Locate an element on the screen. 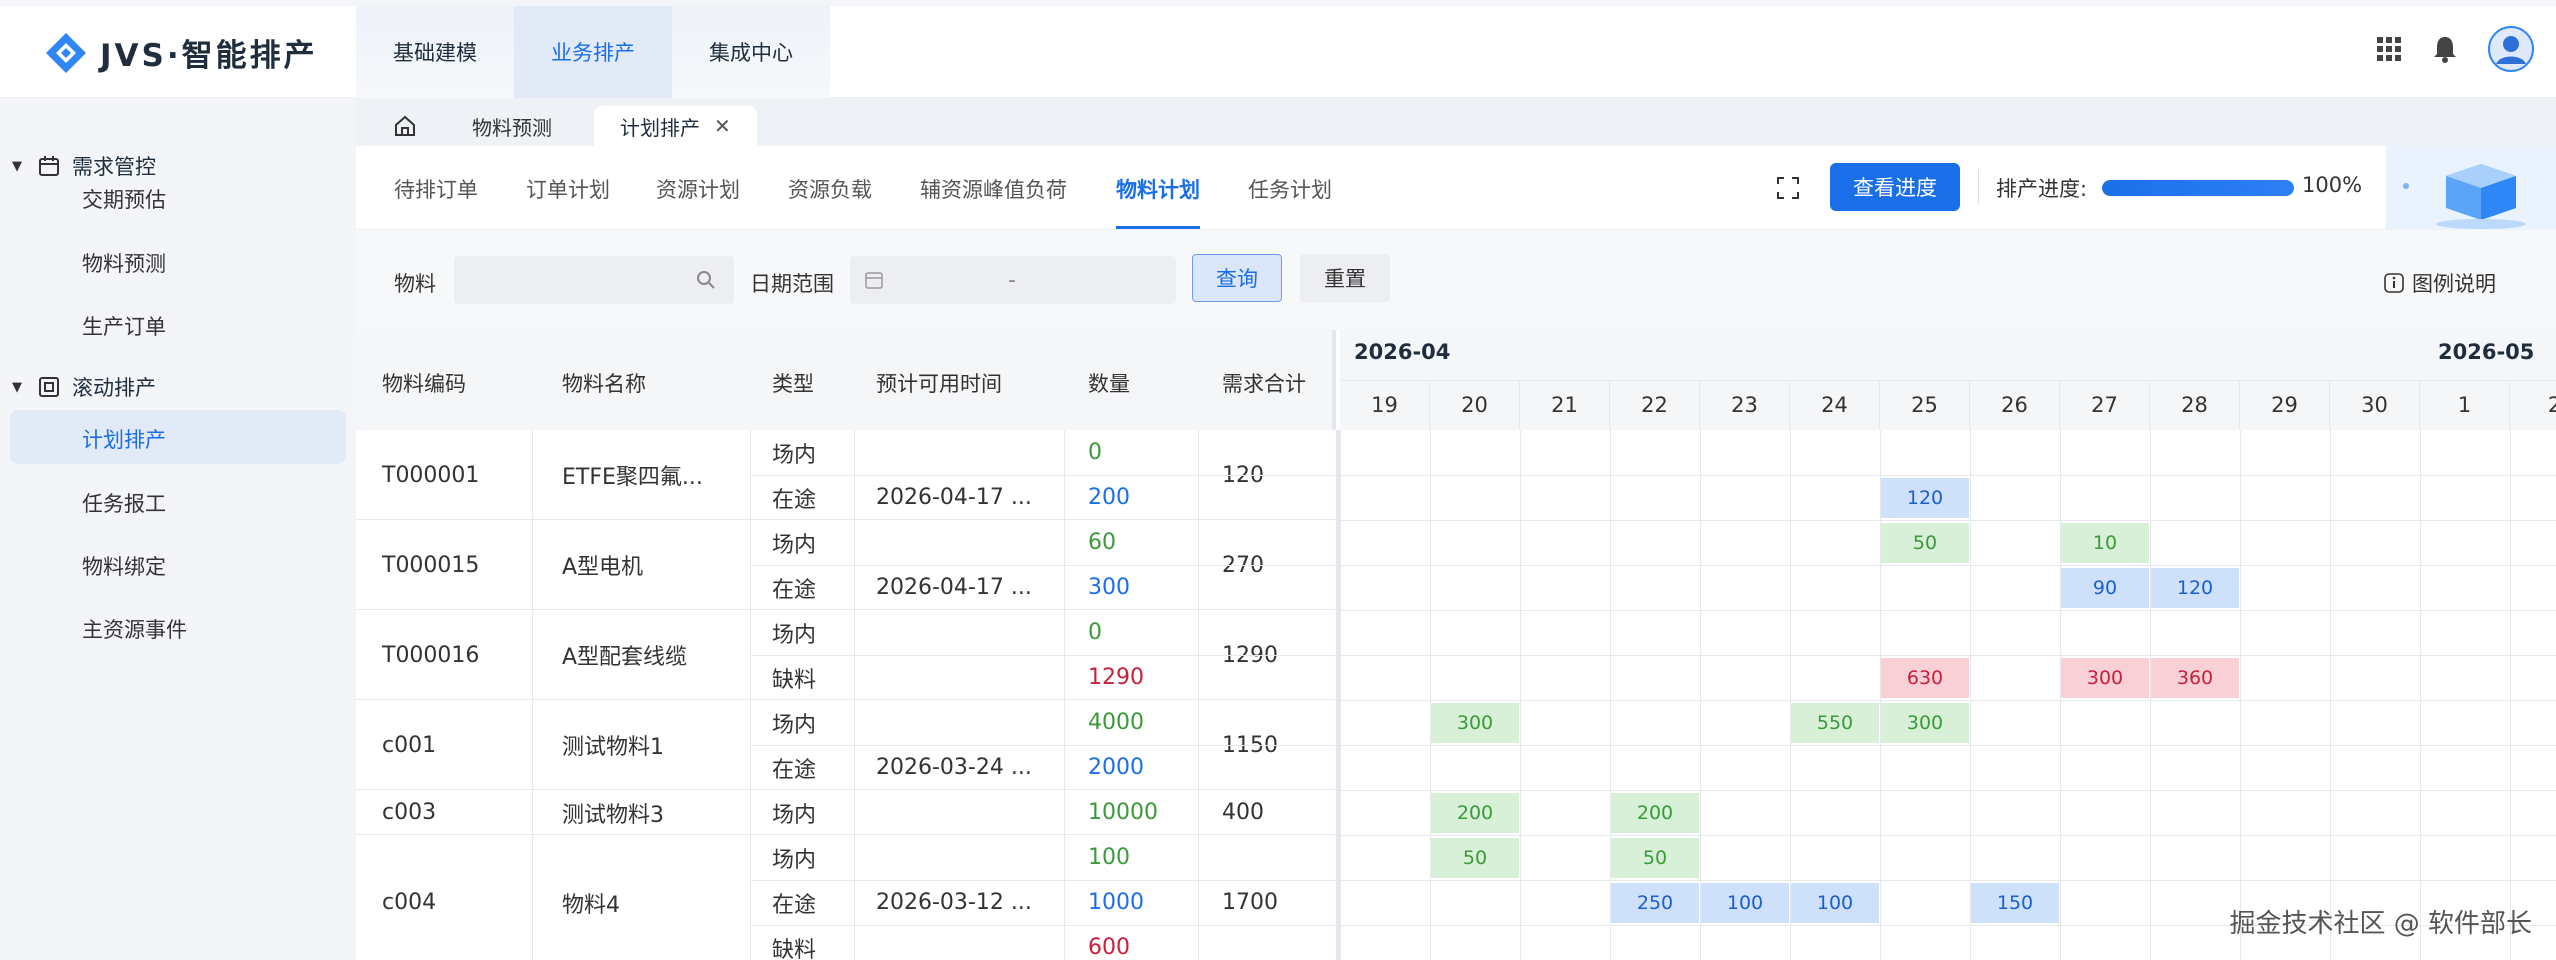  topnav-scheduling: 业务排产 is located at coordinates (593, 52).